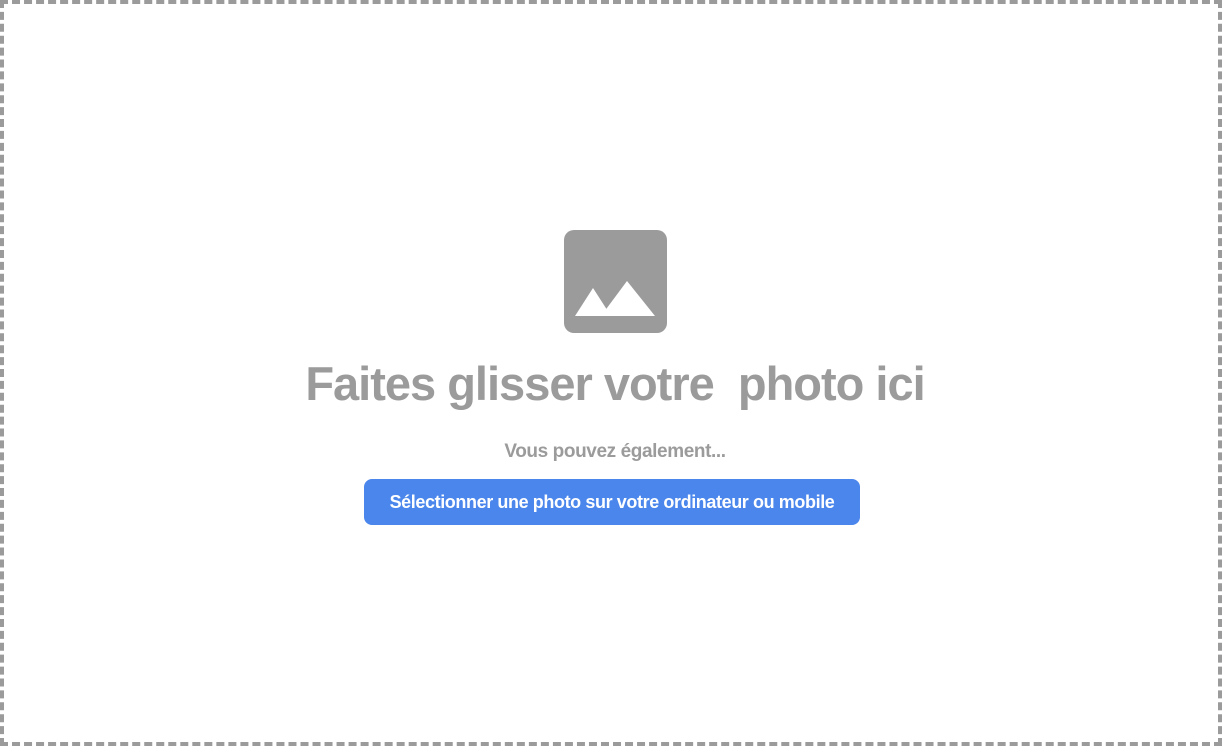 This screenshot has width=1222, height=746. I want to click on image-mountains-icon, so click(615, 281).